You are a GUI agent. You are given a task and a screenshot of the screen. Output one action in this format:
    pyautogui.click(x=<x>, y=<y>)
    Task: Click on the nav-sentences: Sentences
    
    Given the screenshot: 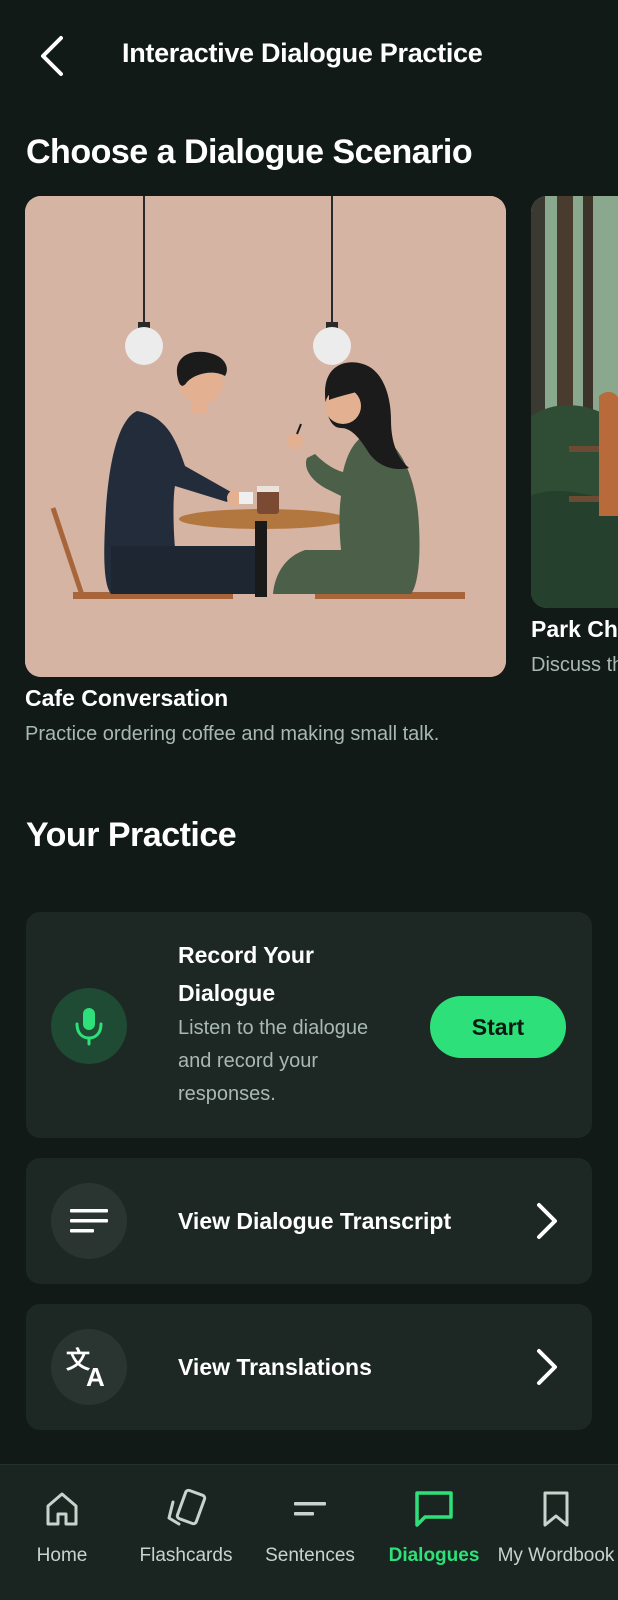 What is the action you would take?
    pyautogui.click(x=310, y=1532)
    